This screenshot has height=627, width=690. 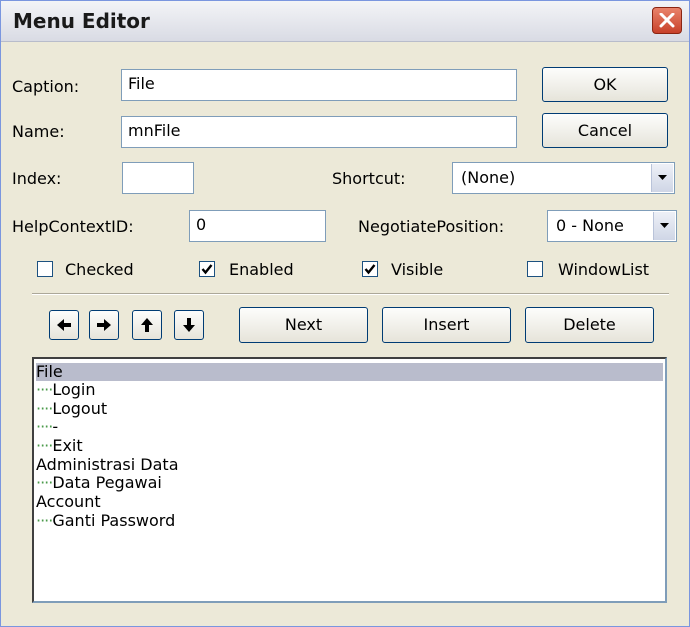 I want to click on move-up-button, so click(x=147, y=325).